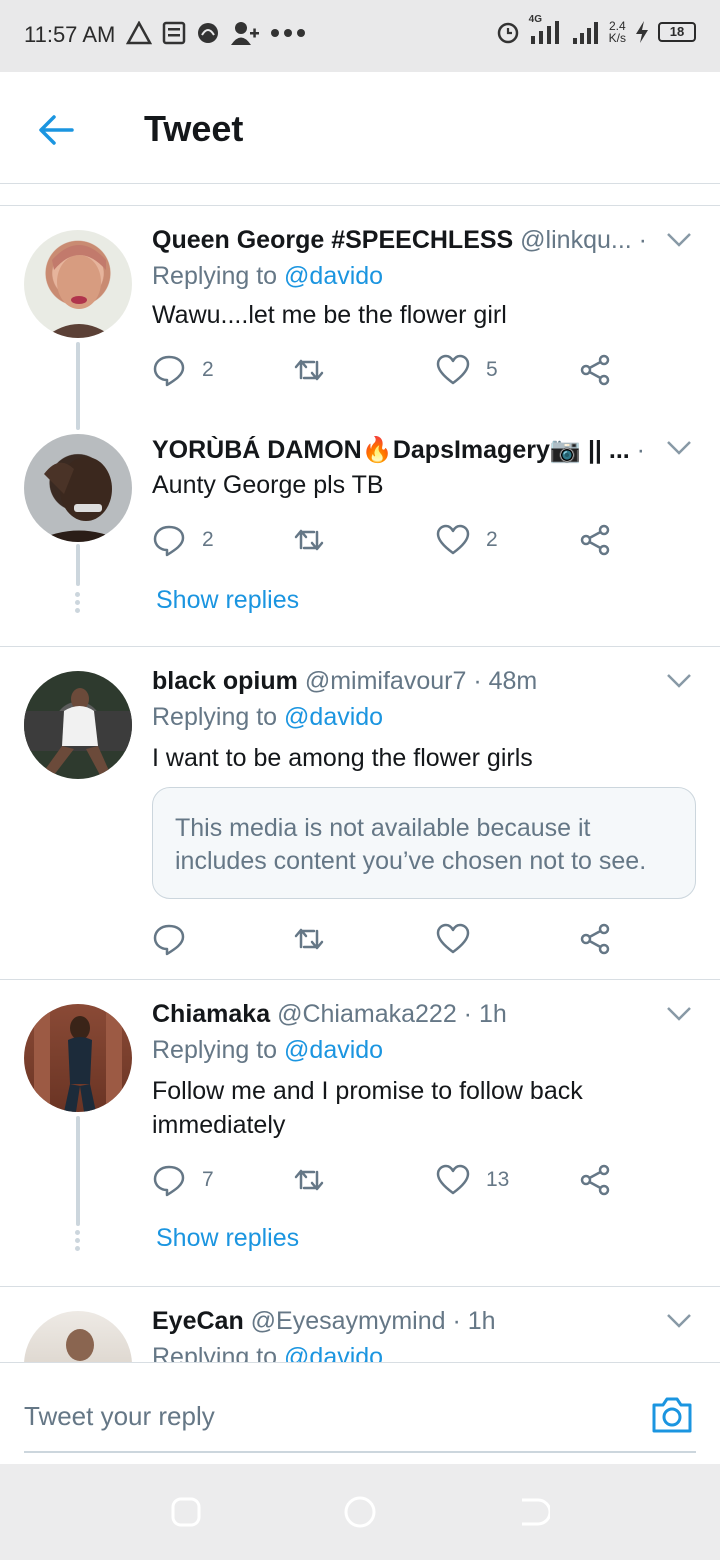 The height and width of the screenshot is (1560, 720). I want to click on network-speed: 2.4 K/s, so click(617, 32).